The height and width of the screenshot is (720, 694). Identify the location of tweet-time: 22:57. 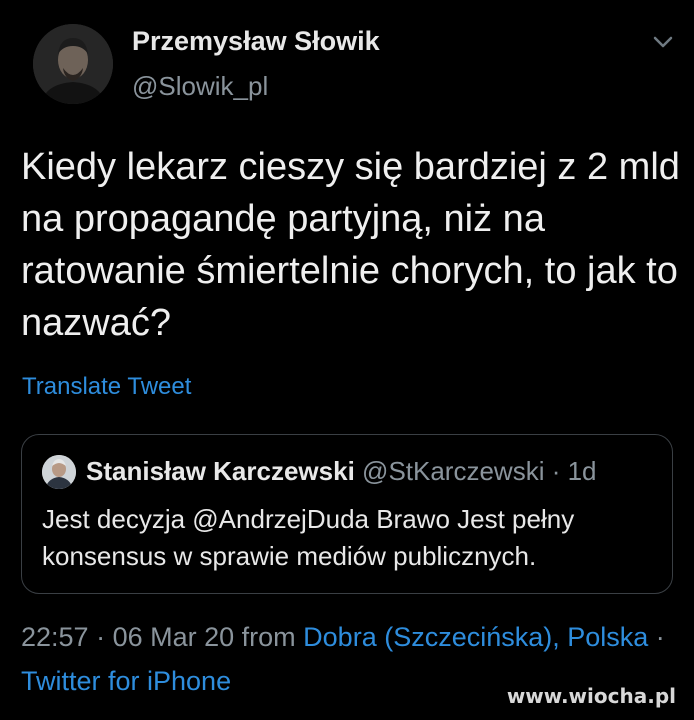
(55, 637).